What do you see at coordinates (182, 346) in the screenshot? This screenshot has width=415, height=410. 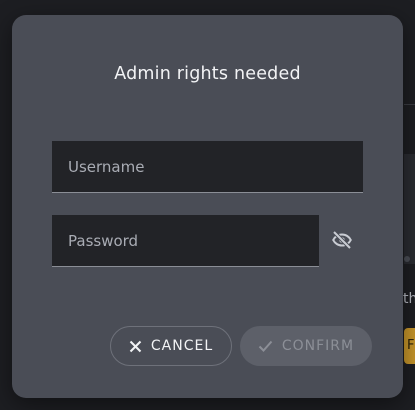 I see `cancel-button-label: CANCEL` at bounding box center [182, 346].